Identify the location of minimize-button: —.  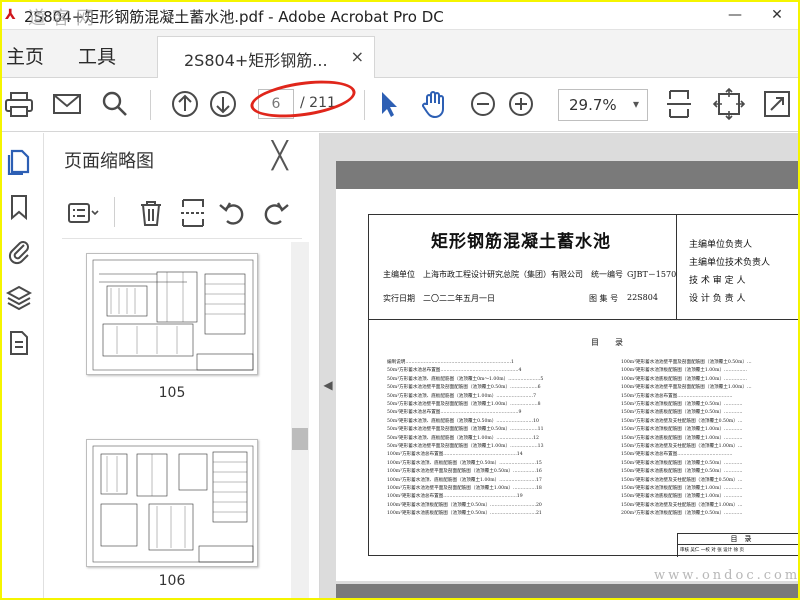
(735, 15).